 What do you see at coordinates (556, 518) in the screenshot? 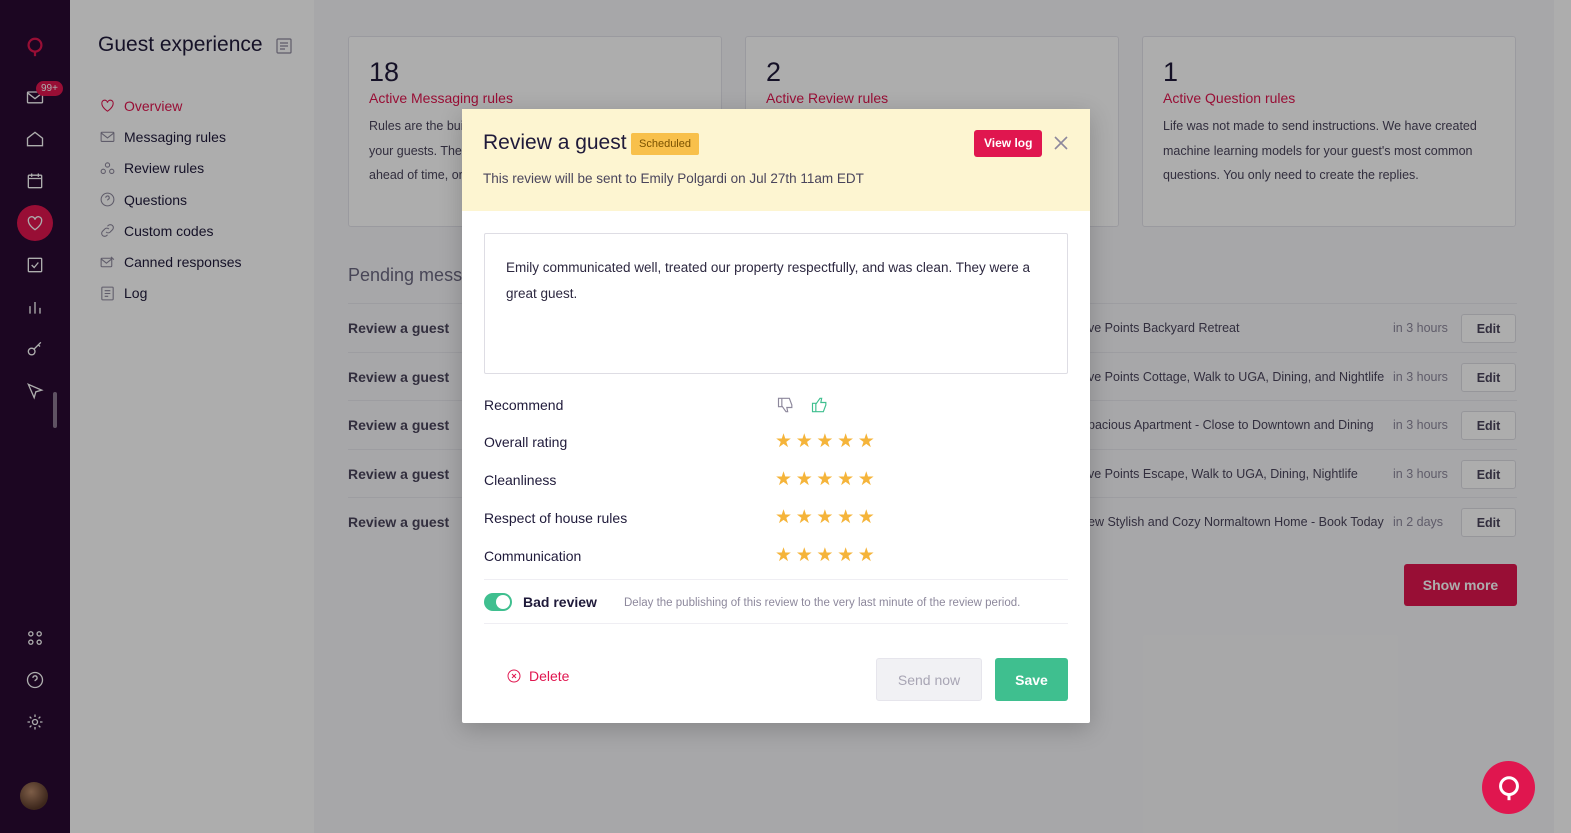
I see `rating-label: Respect of house rules` at bounding box center [556, 518].